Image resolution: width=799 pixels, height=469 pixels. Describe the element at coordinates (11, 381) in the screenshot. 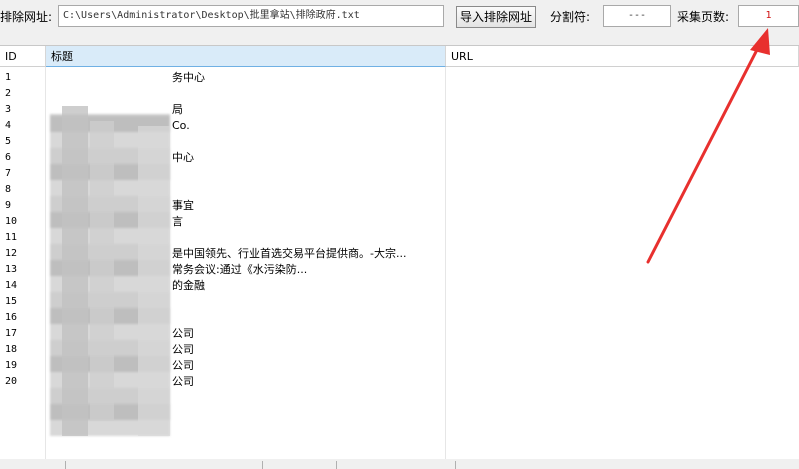

I see `row-id: 20` at that location.